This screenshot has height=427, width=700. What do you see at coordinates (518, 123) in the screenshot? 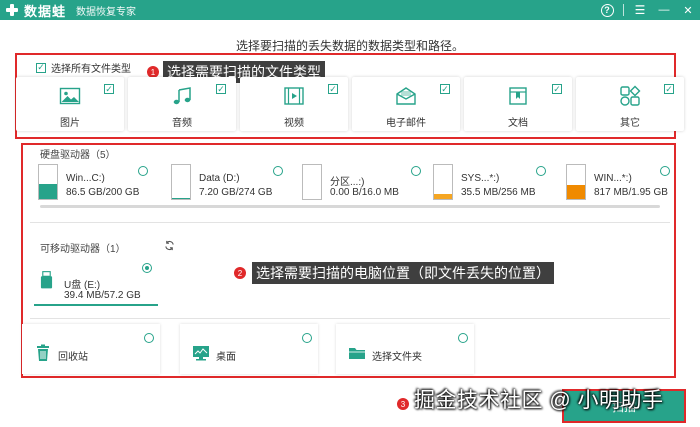
I see `file-type-label: 文档` at bounding box center [518, 123].